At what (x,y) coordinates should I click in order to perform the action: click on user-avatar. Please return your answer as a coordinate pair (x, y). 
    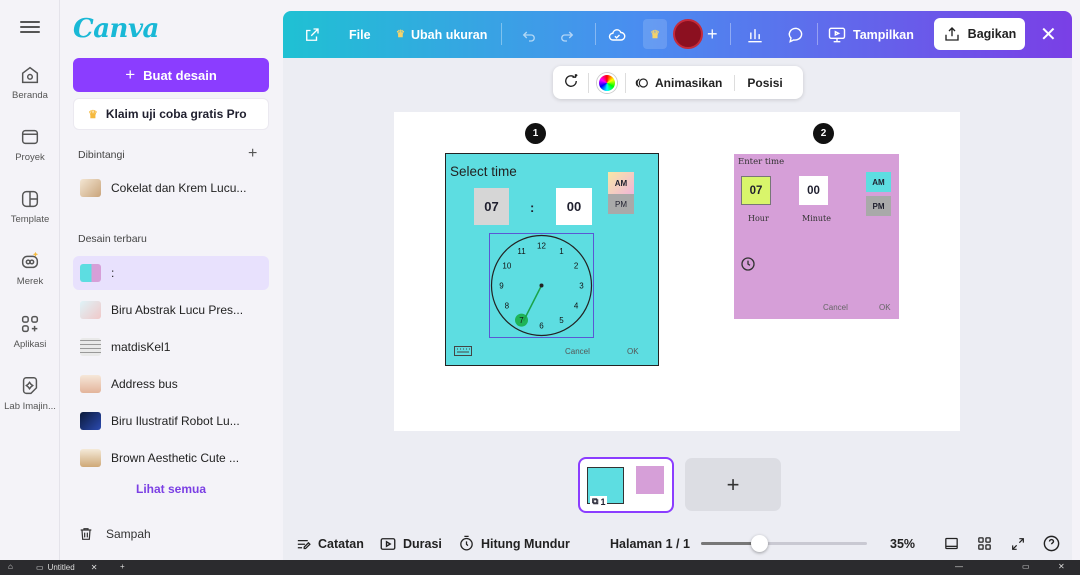
    Looking at the image, I should click on (688, 34).